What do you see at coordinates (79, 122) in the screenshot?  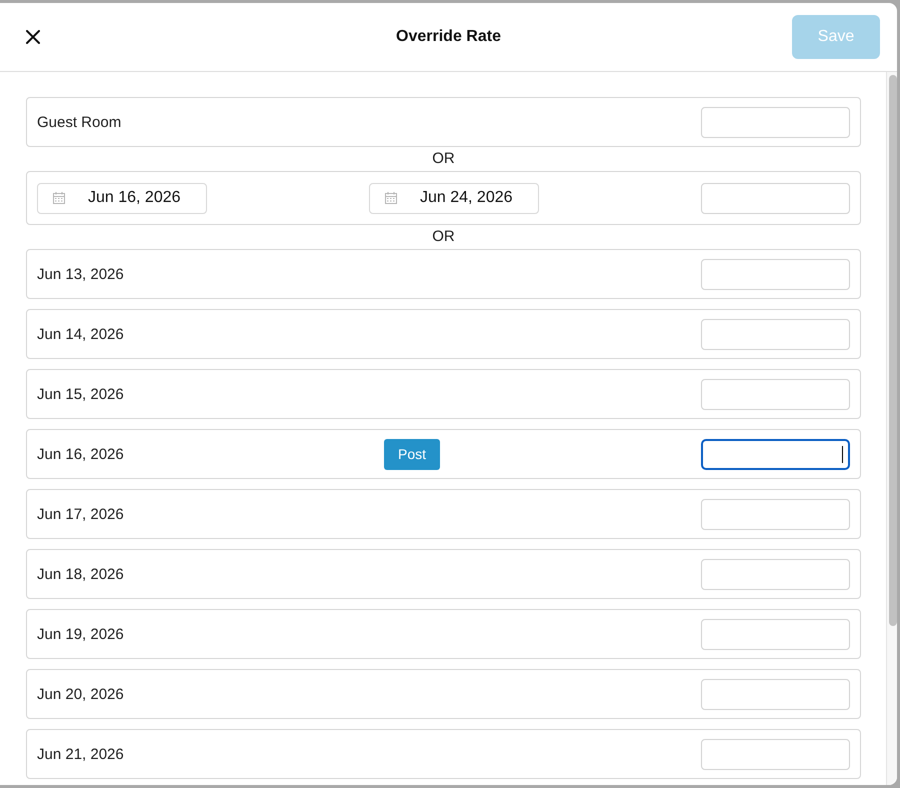 I see `room-label: Guest Room` at bounding box center [79, 122].